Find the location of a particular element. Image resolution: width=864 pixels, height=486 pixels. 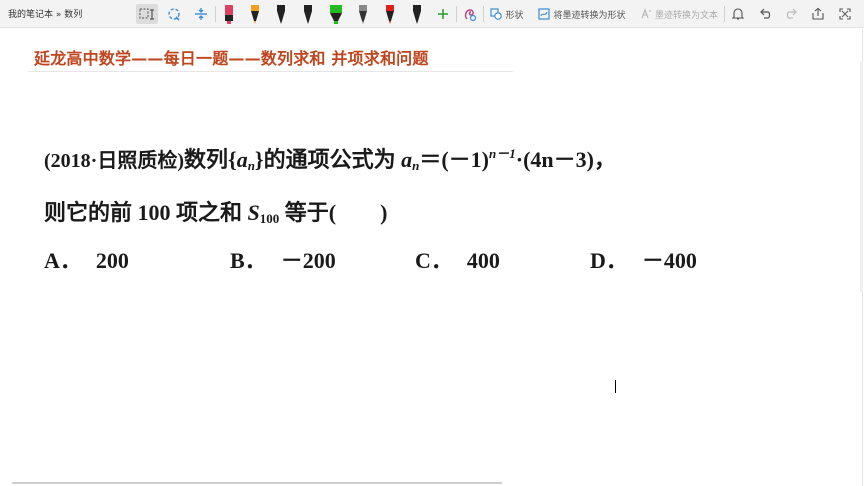

formula-lhs-var: a is located at coordinates (407, 159).